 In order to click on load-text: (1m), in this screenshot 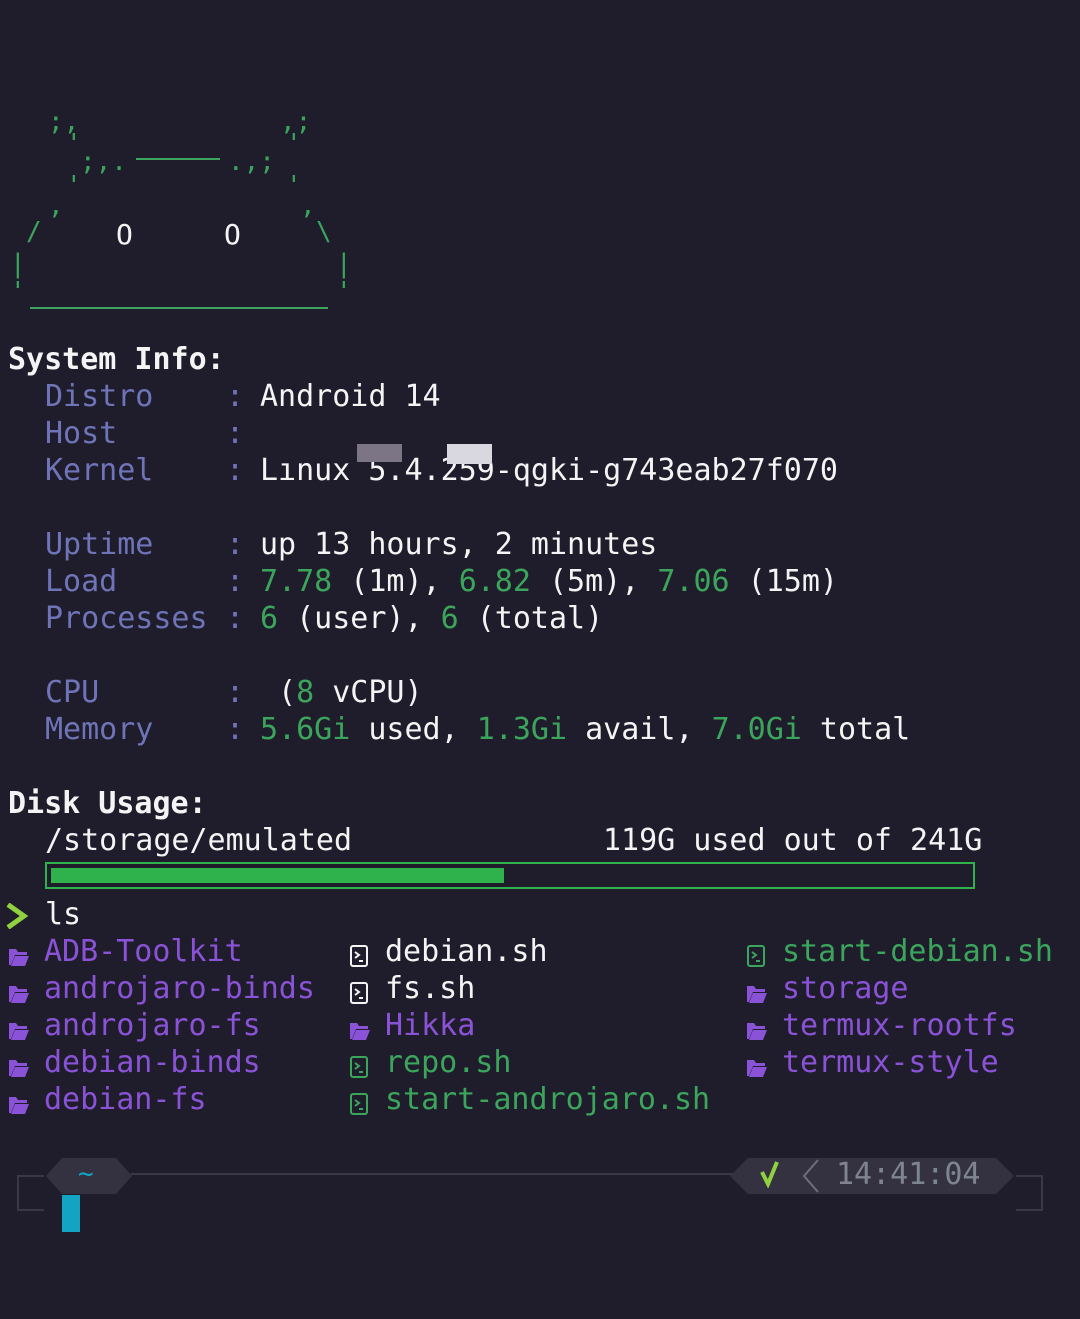, I will do `click(395, 581)`.